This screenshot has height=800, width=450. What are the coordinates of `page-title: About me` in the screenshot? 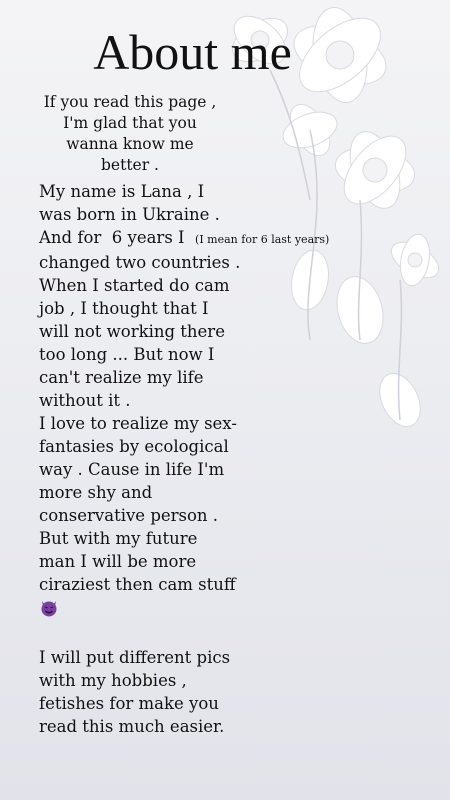 It's located at (192, 52).